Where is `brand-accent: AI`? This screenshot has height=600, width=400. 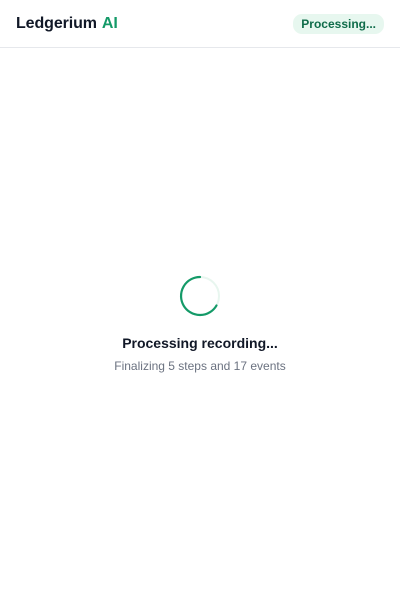
brand-accent: AI is located at coordinates (109, 23).